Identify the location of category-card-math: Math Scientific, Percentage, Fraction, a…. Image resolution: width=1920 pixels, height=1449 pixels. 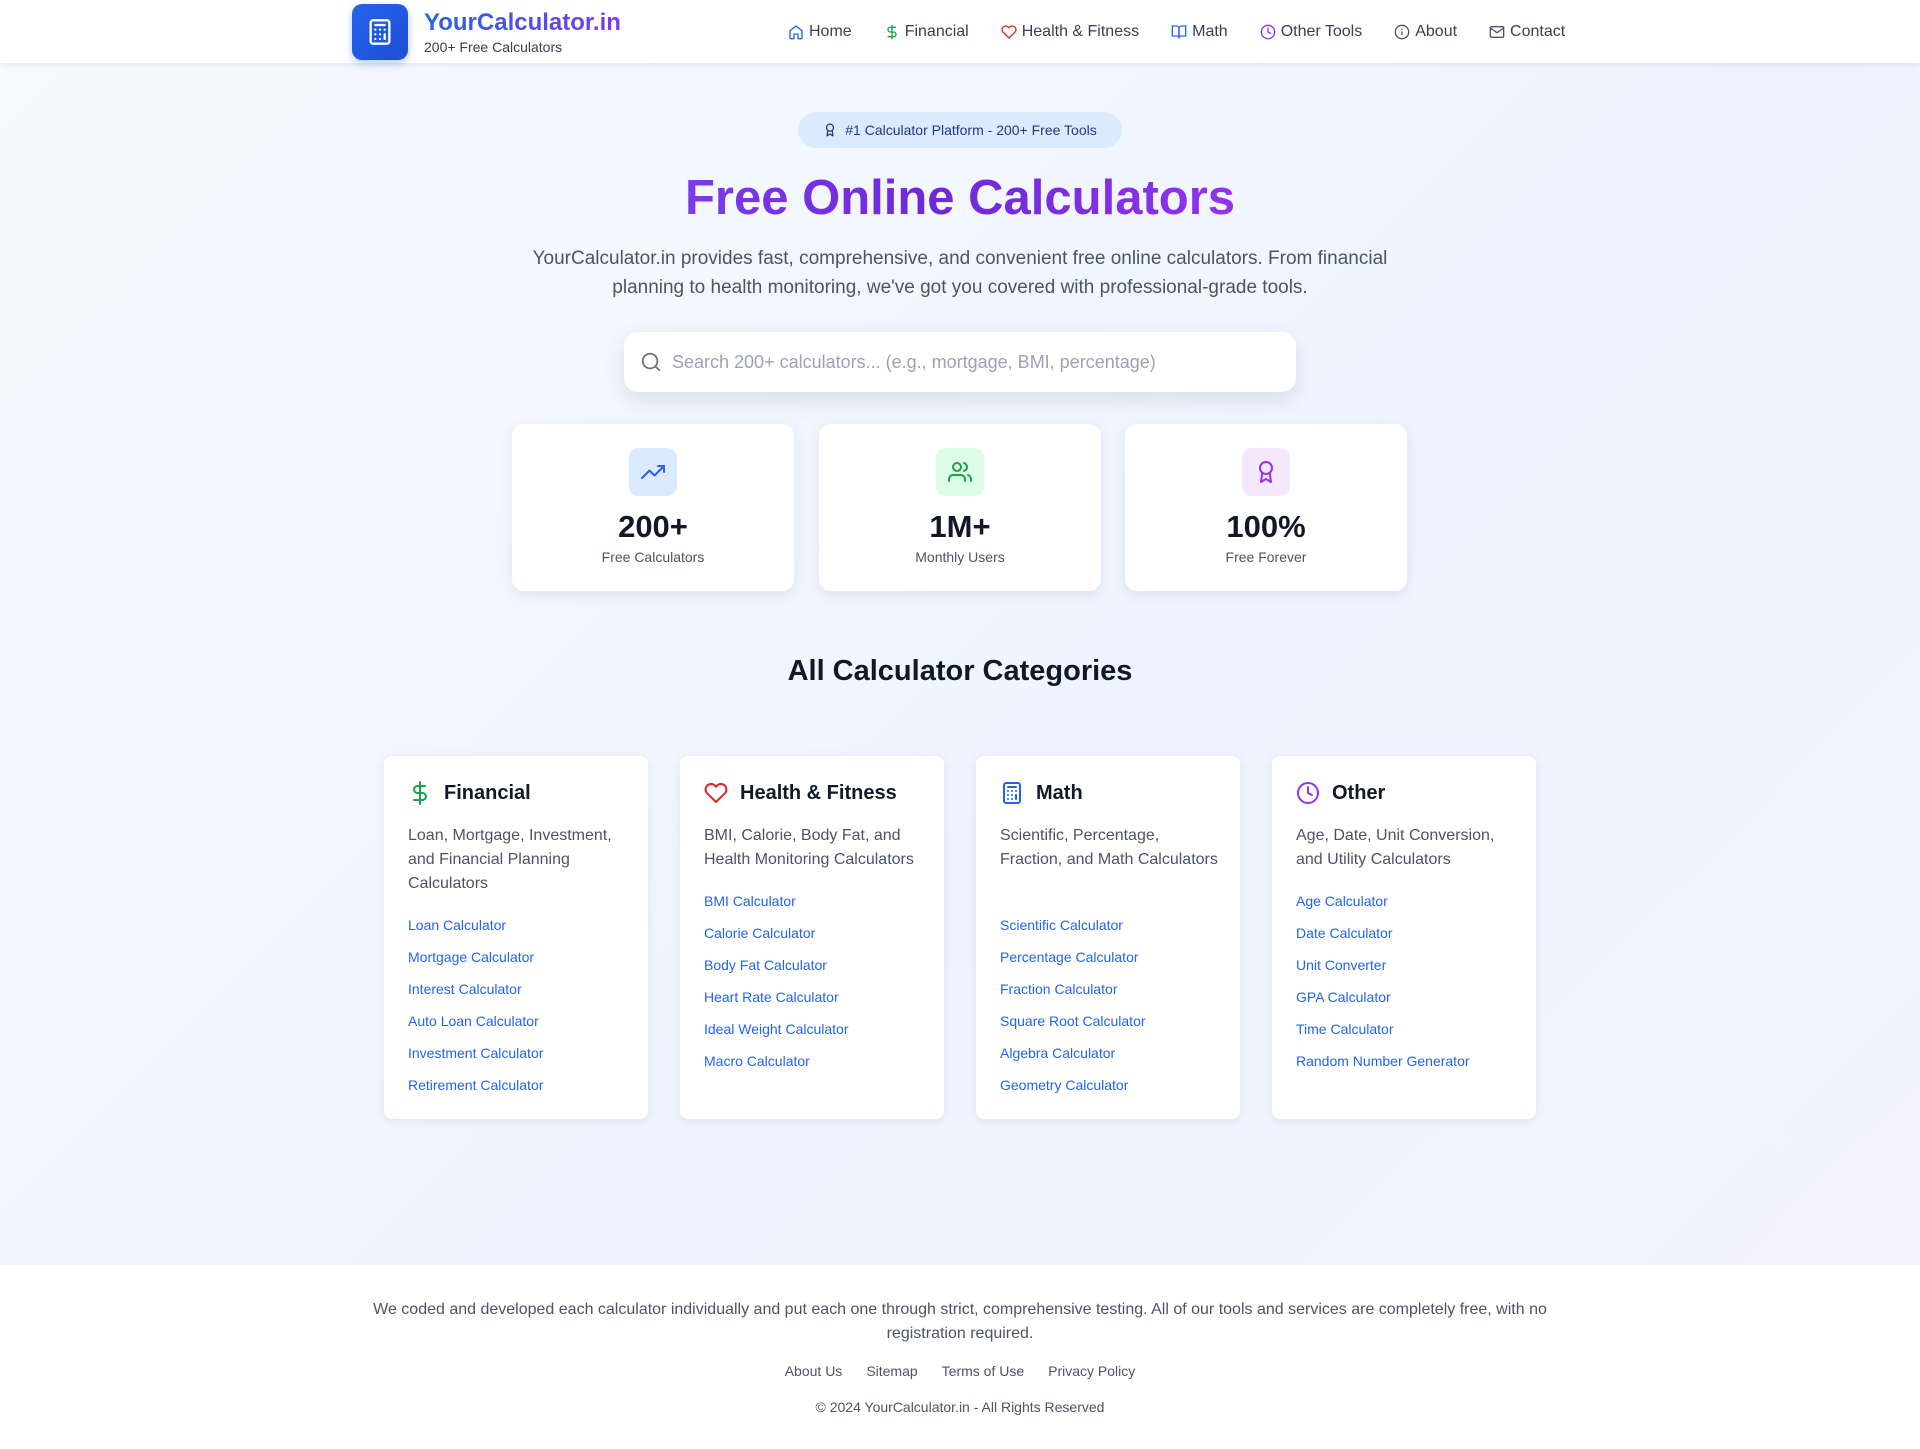
(1108, 937).